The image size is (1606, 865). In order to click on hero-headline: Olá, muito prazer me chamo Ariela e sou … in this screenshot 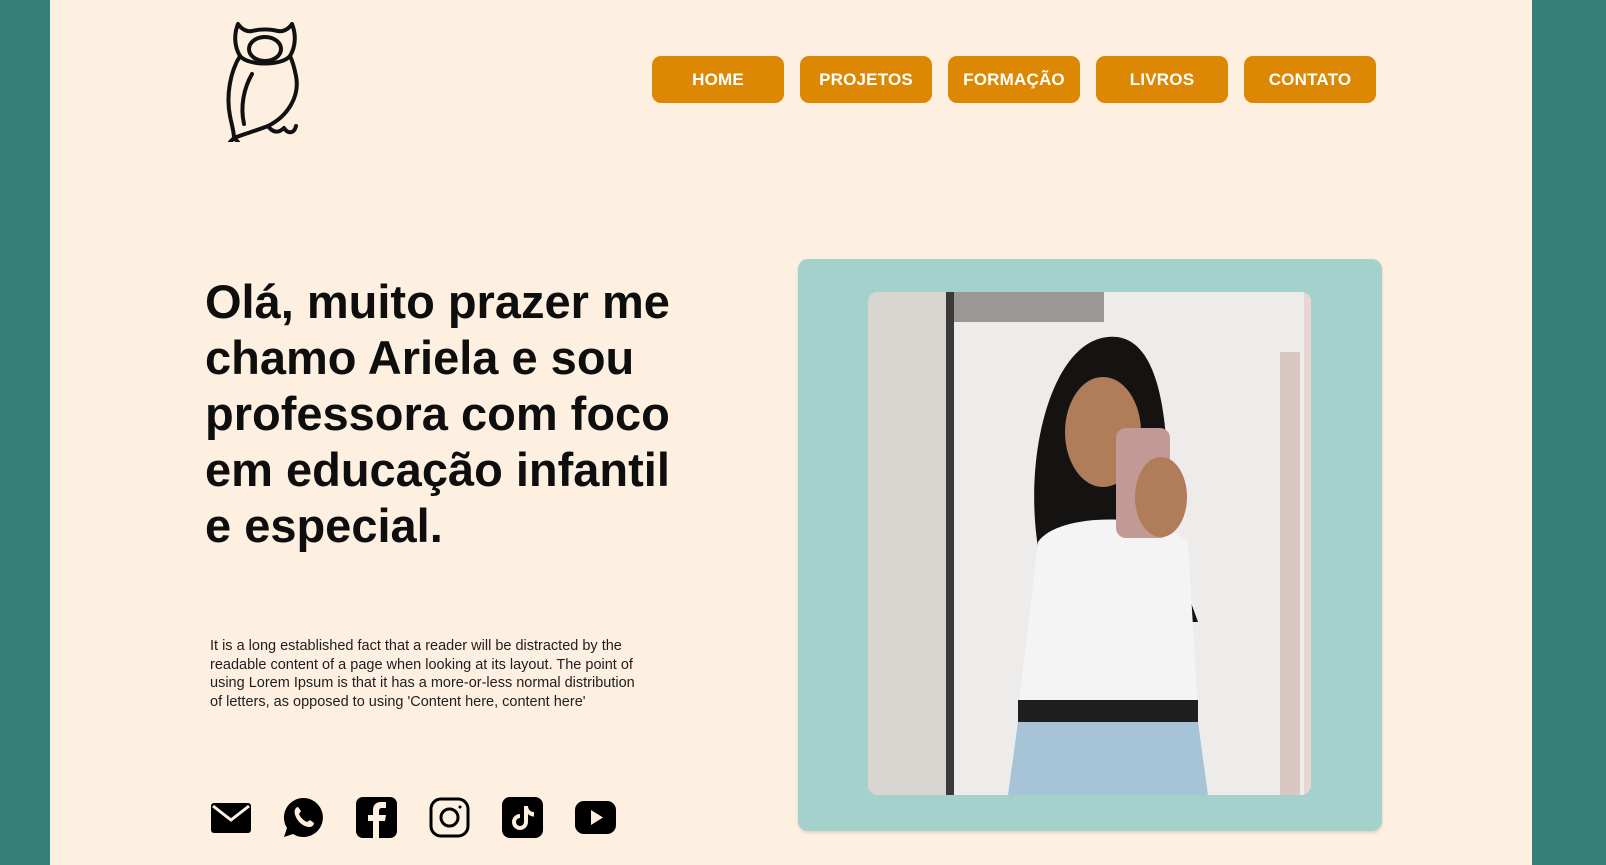, I will do `click(437, 413)`.